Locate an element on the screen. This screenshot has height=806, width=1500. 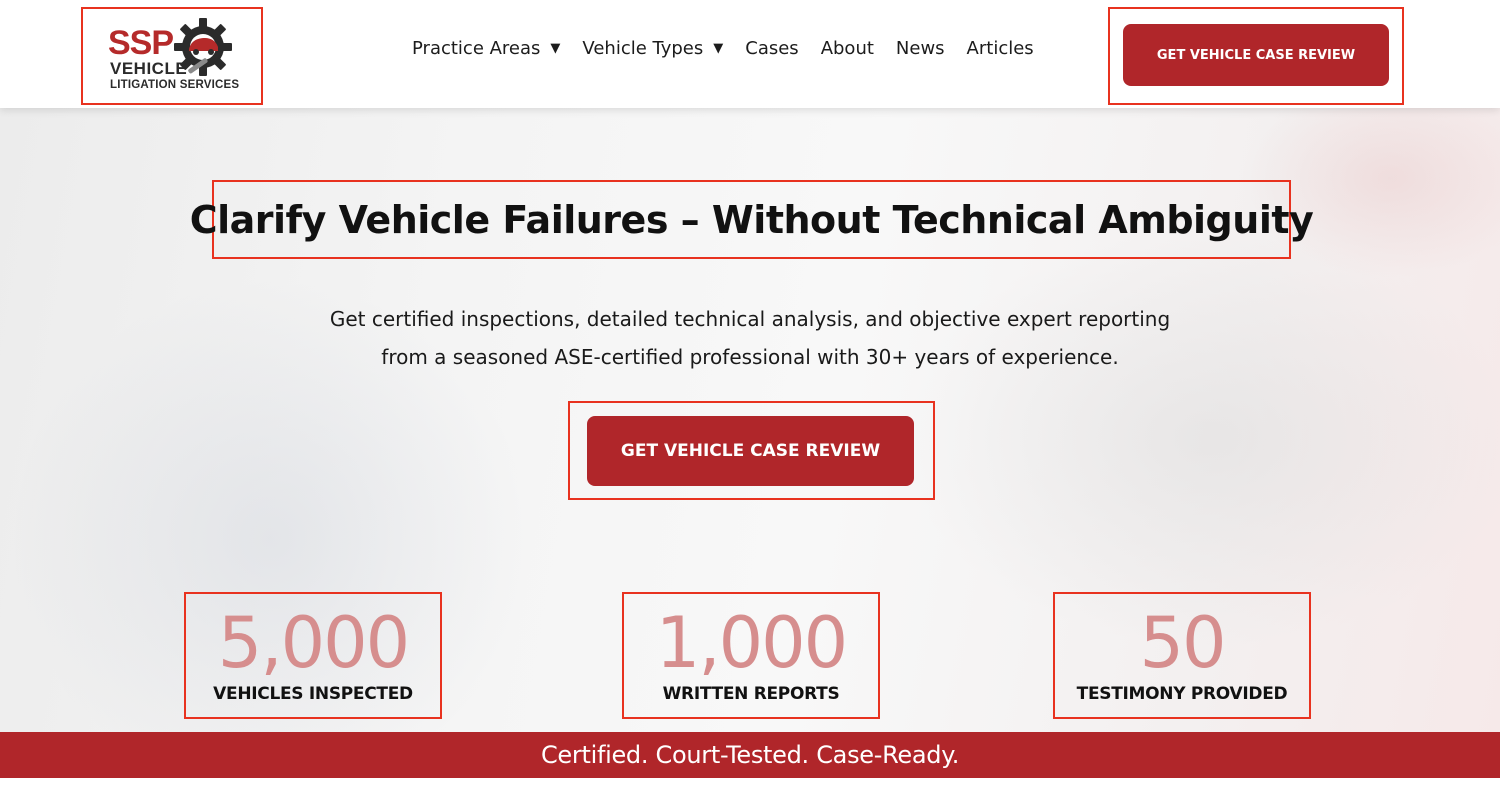
tagline-banner: Certified. Court-Tested. Case-Ready. is located at coordinates (750, 755).